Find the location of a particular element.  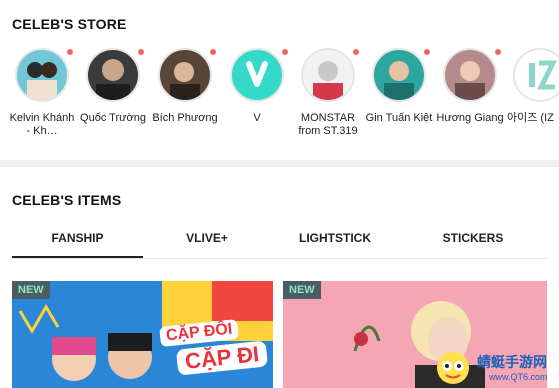

tab-lightstick: LIGHTSTICK is located at coordinates (335, 242).